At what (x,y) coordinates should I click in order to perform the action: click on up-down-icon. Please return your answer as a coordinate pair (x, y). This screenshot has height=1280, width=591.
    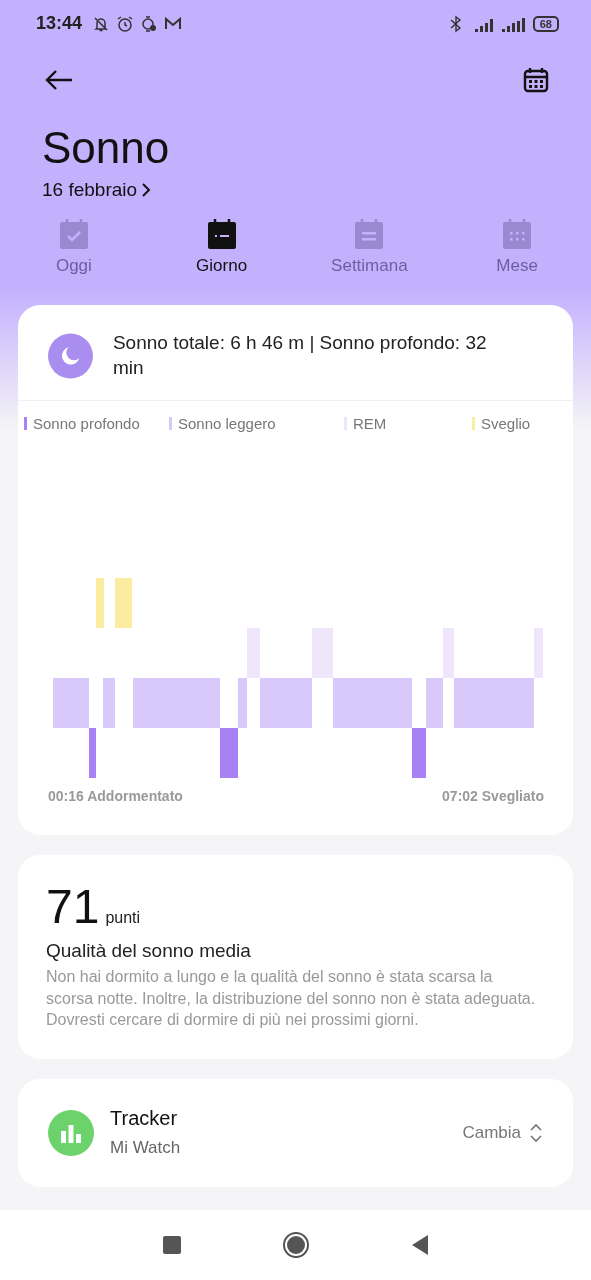
    Looking at the image, I should click on (536, 1132).